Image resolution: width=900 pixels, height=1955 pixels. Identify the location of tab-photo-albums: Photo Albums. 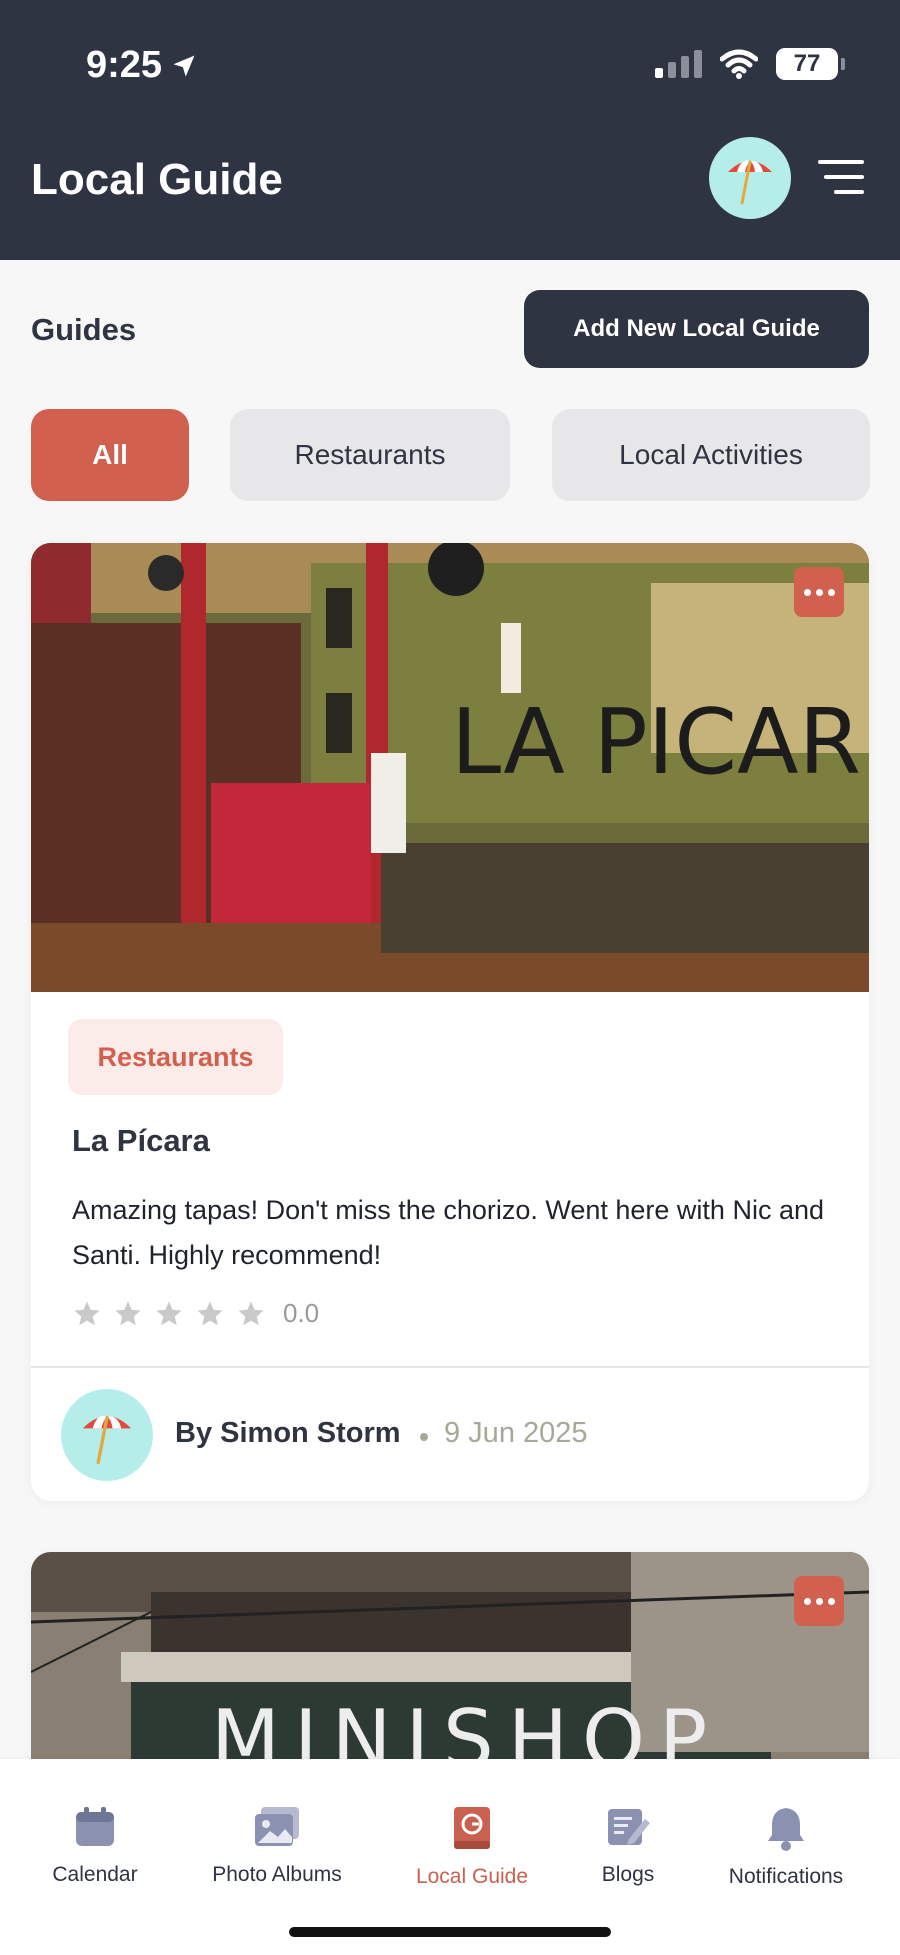
(277, 1846).